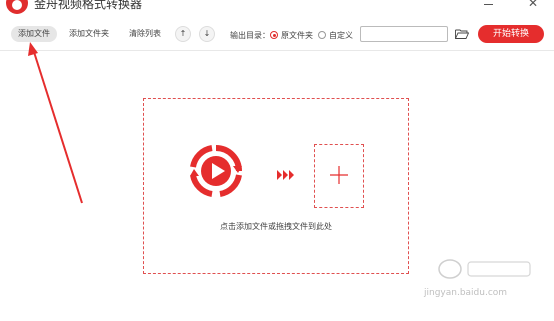  I want to click on app-logo-icon, so click(17, 7).